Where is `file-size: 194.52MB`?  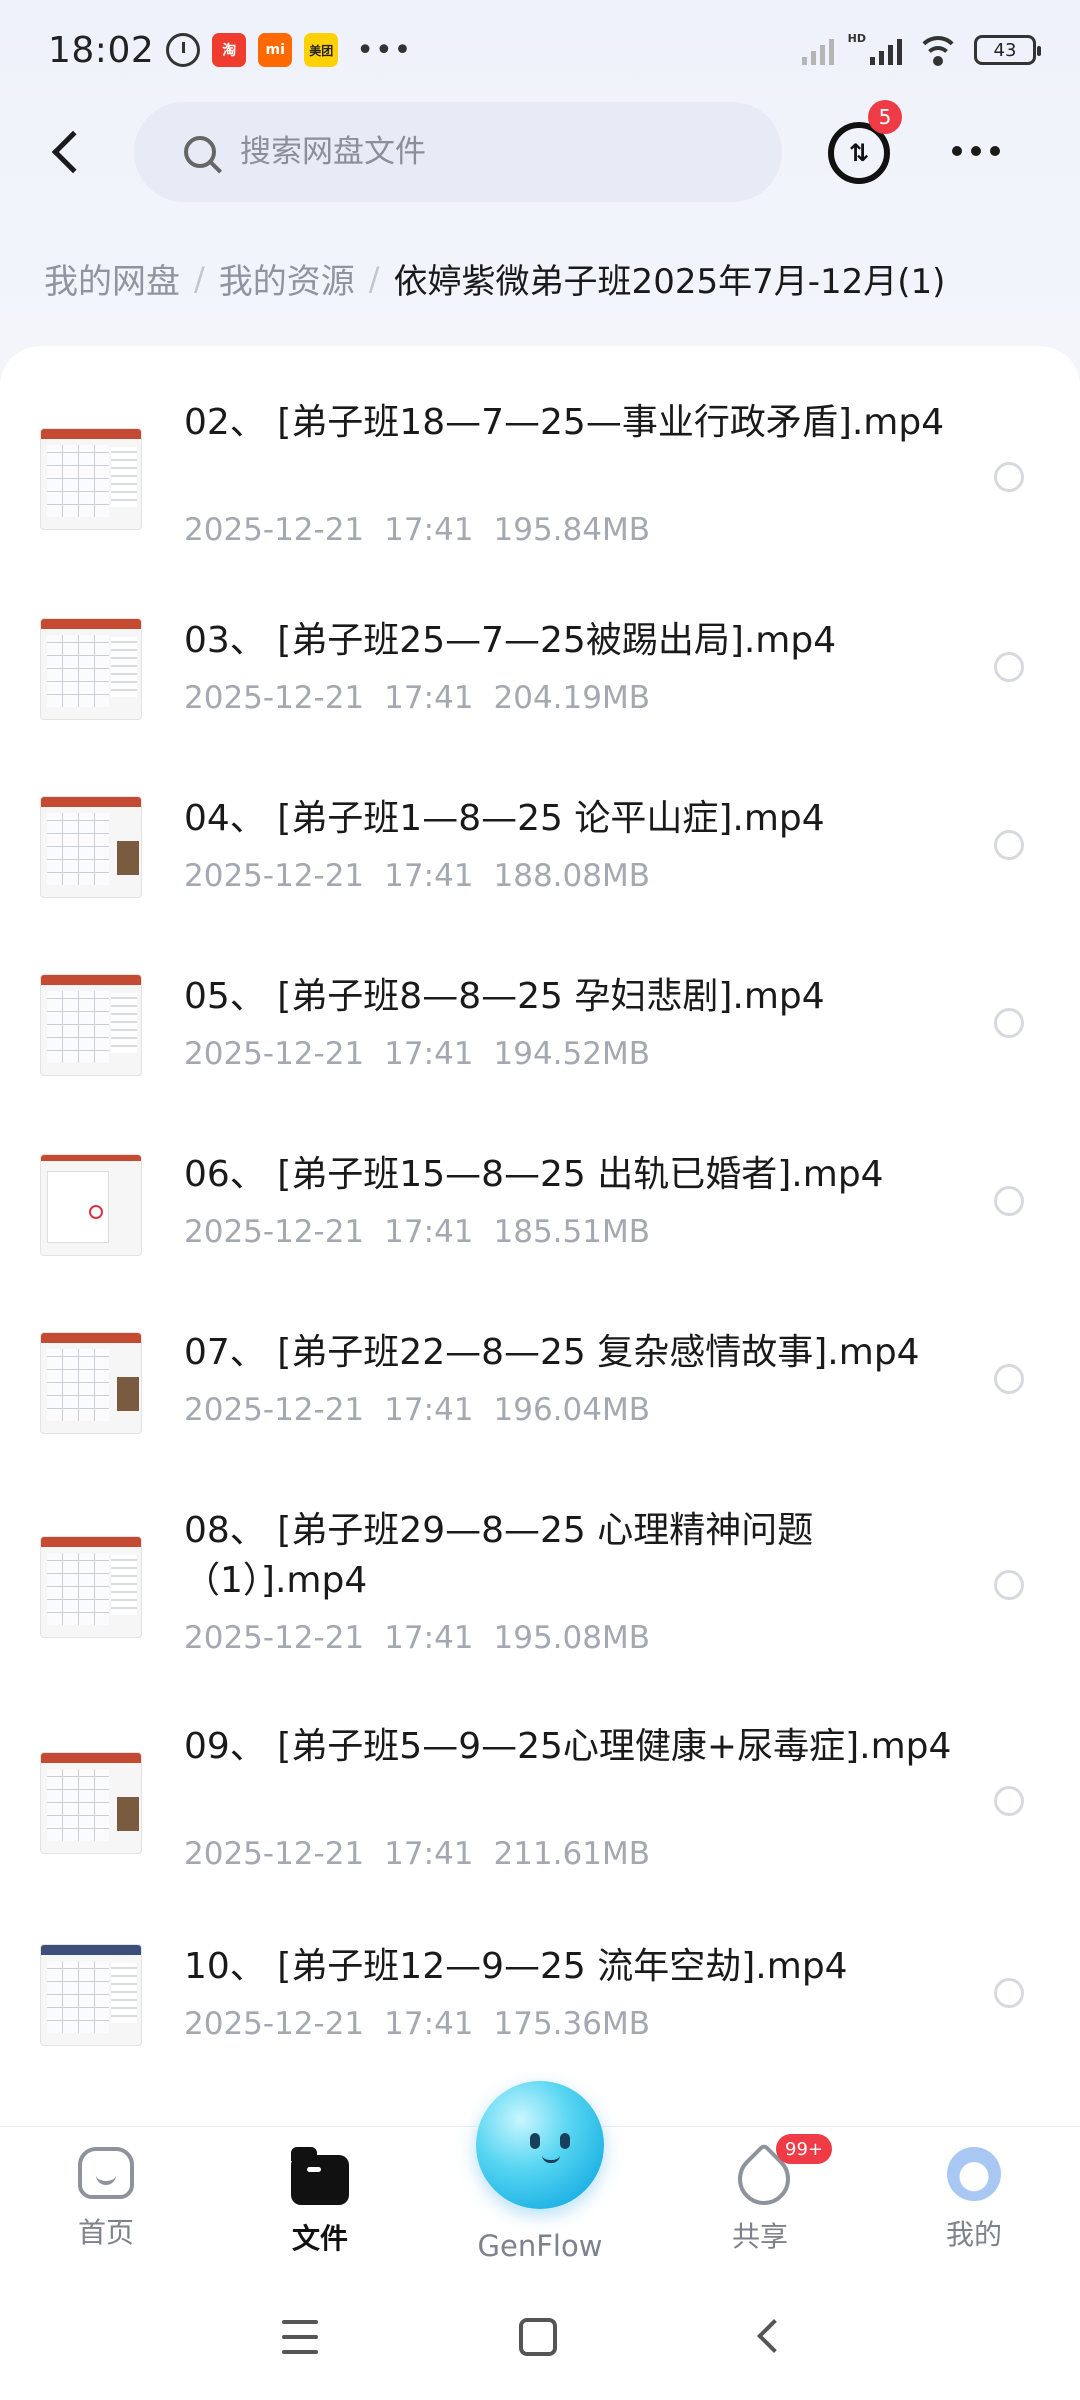
file-size: 194.52MB is located at coordinates (571, 1054).